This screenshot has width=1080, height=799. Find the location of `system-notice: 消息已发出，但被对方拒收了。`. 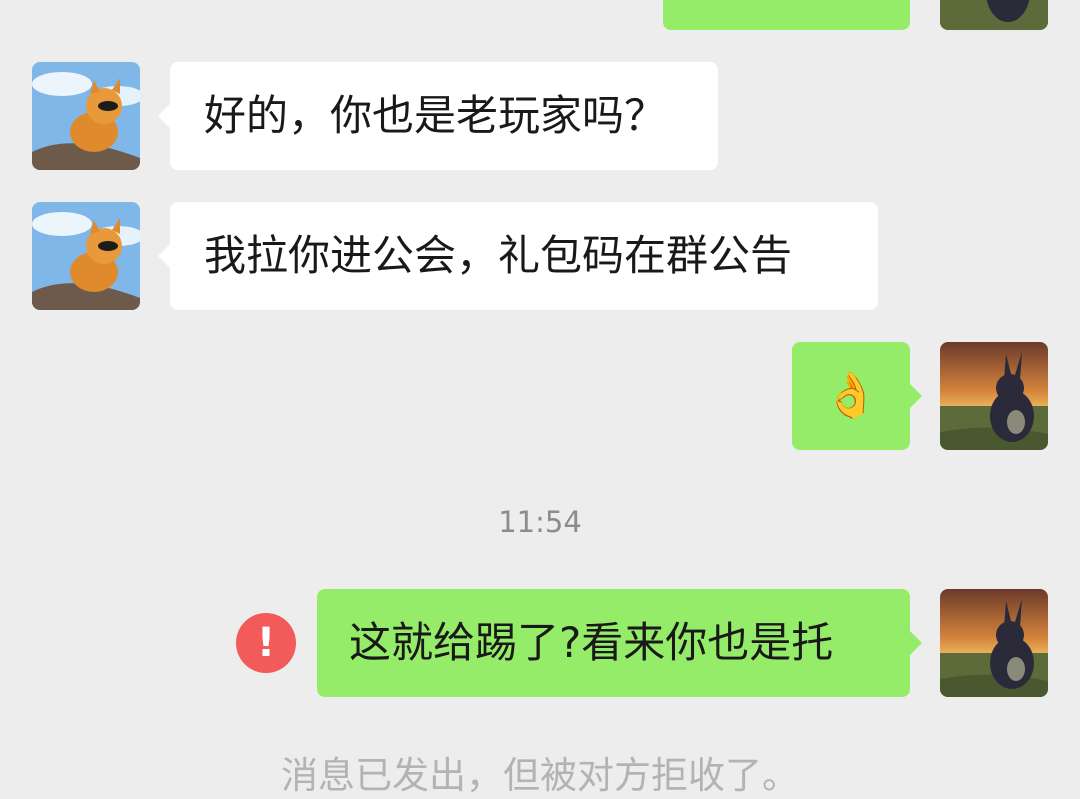

system-notice: 消息已发出，但被对方拒收了。 is located at coordinates (540, 775).